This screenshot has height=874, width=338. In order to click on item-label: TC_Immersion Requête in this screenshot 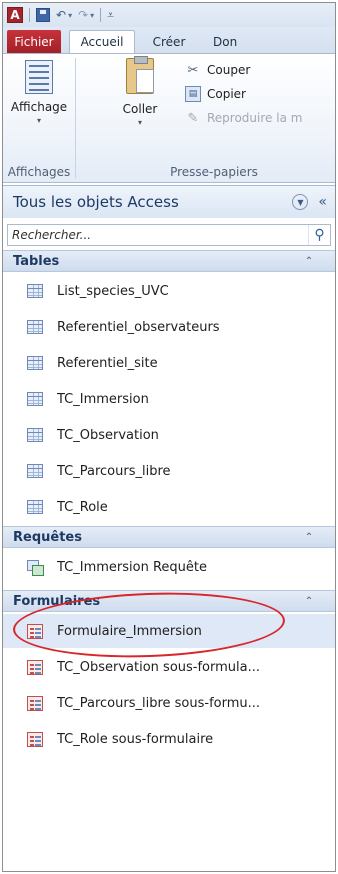, I will do `click(132, 567)`.